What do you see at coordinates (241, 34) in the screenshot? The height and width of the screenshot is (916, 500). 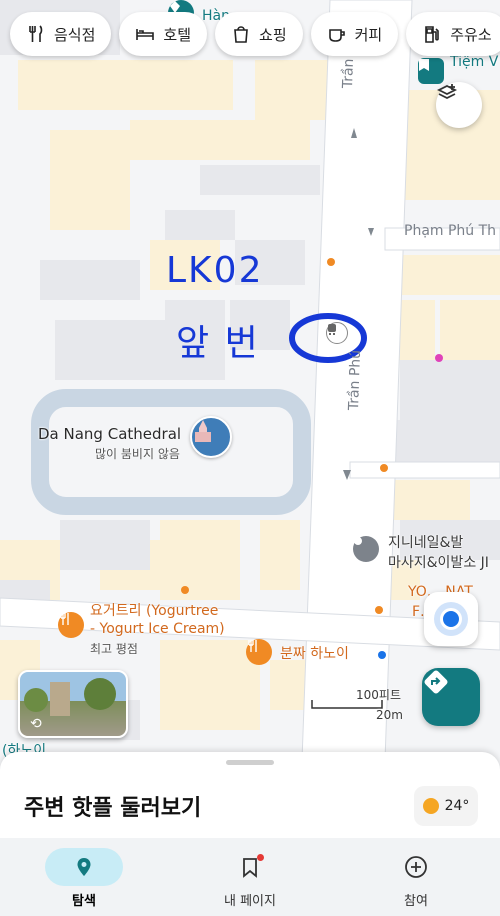 I see `shopping-bag-icon` at bounding box center [241, 34].